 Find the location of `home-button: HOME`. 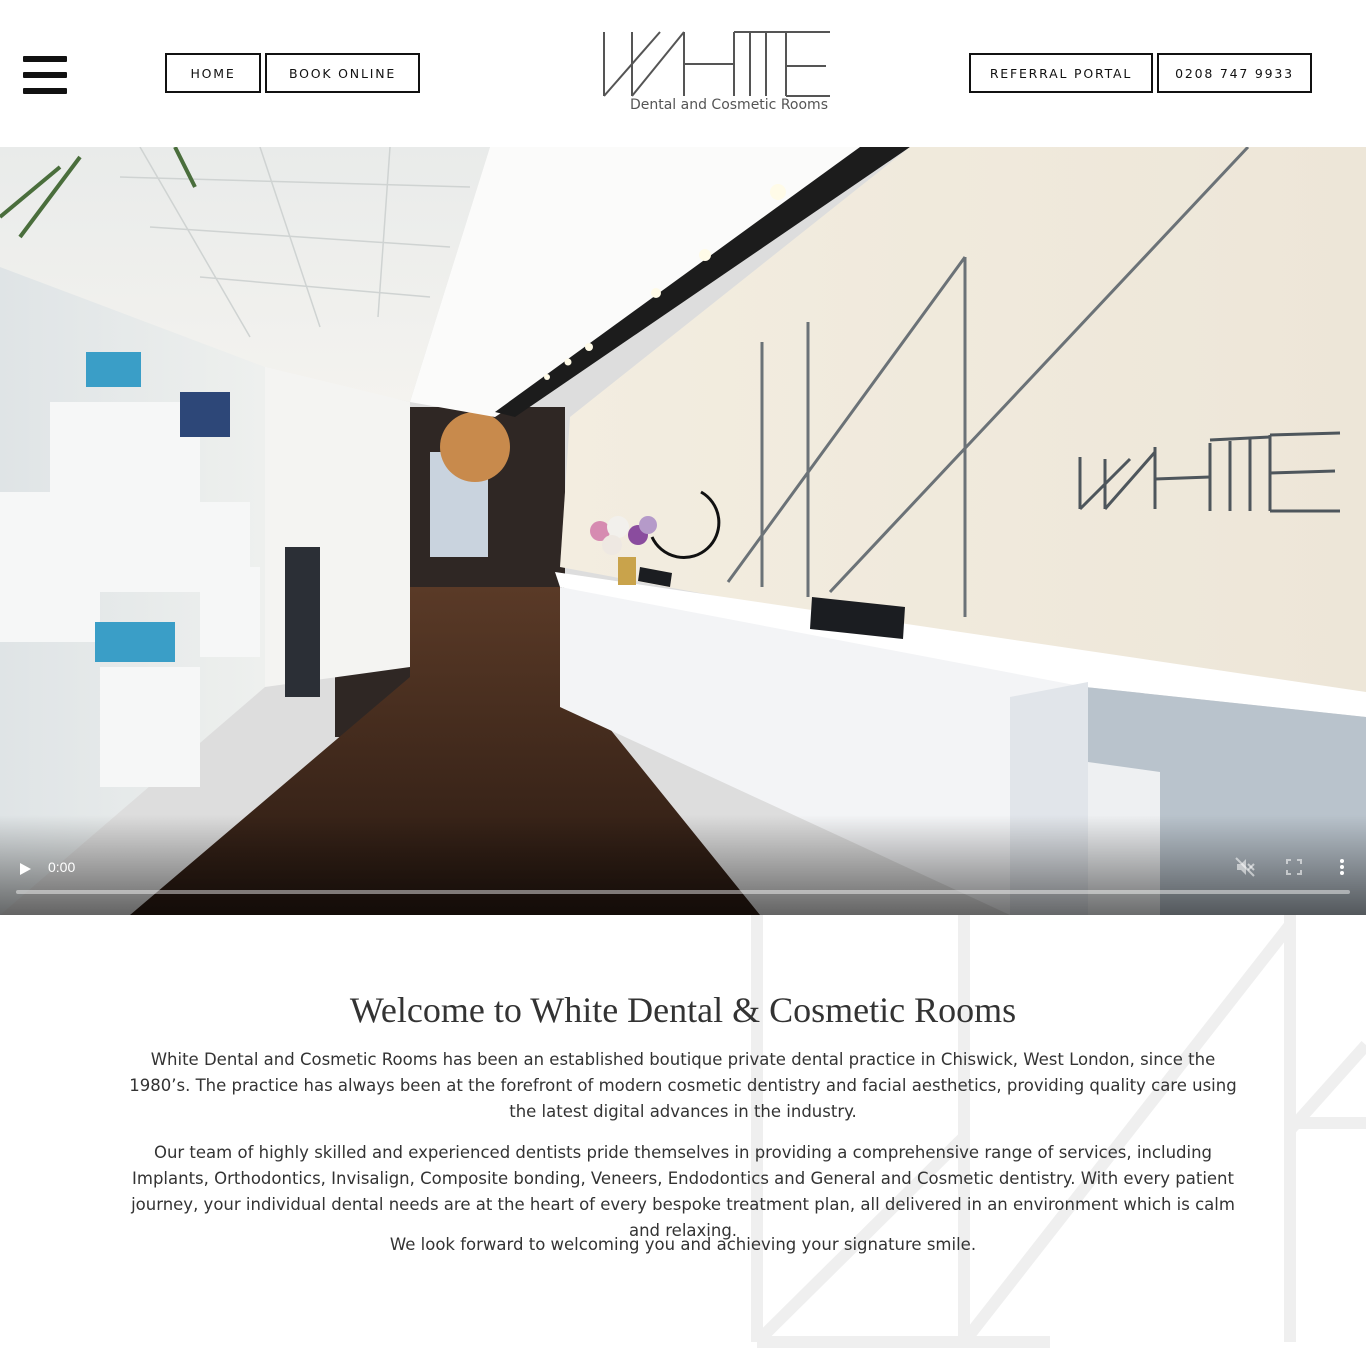

home-button: HOME is located at coordinates (213, 73).